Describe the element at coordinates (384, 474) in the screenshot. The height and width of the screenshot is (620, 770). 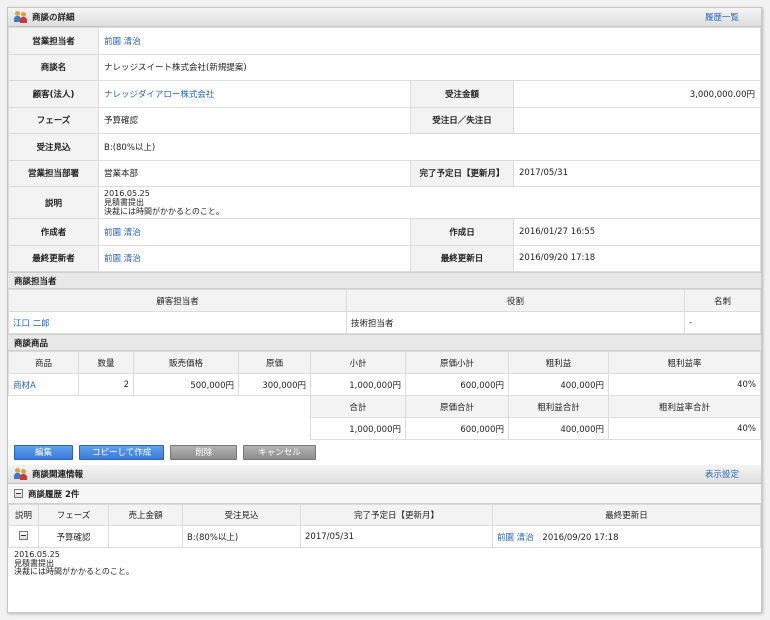
I see `related-info-header: 商談関連情報 表示設定` at that location.